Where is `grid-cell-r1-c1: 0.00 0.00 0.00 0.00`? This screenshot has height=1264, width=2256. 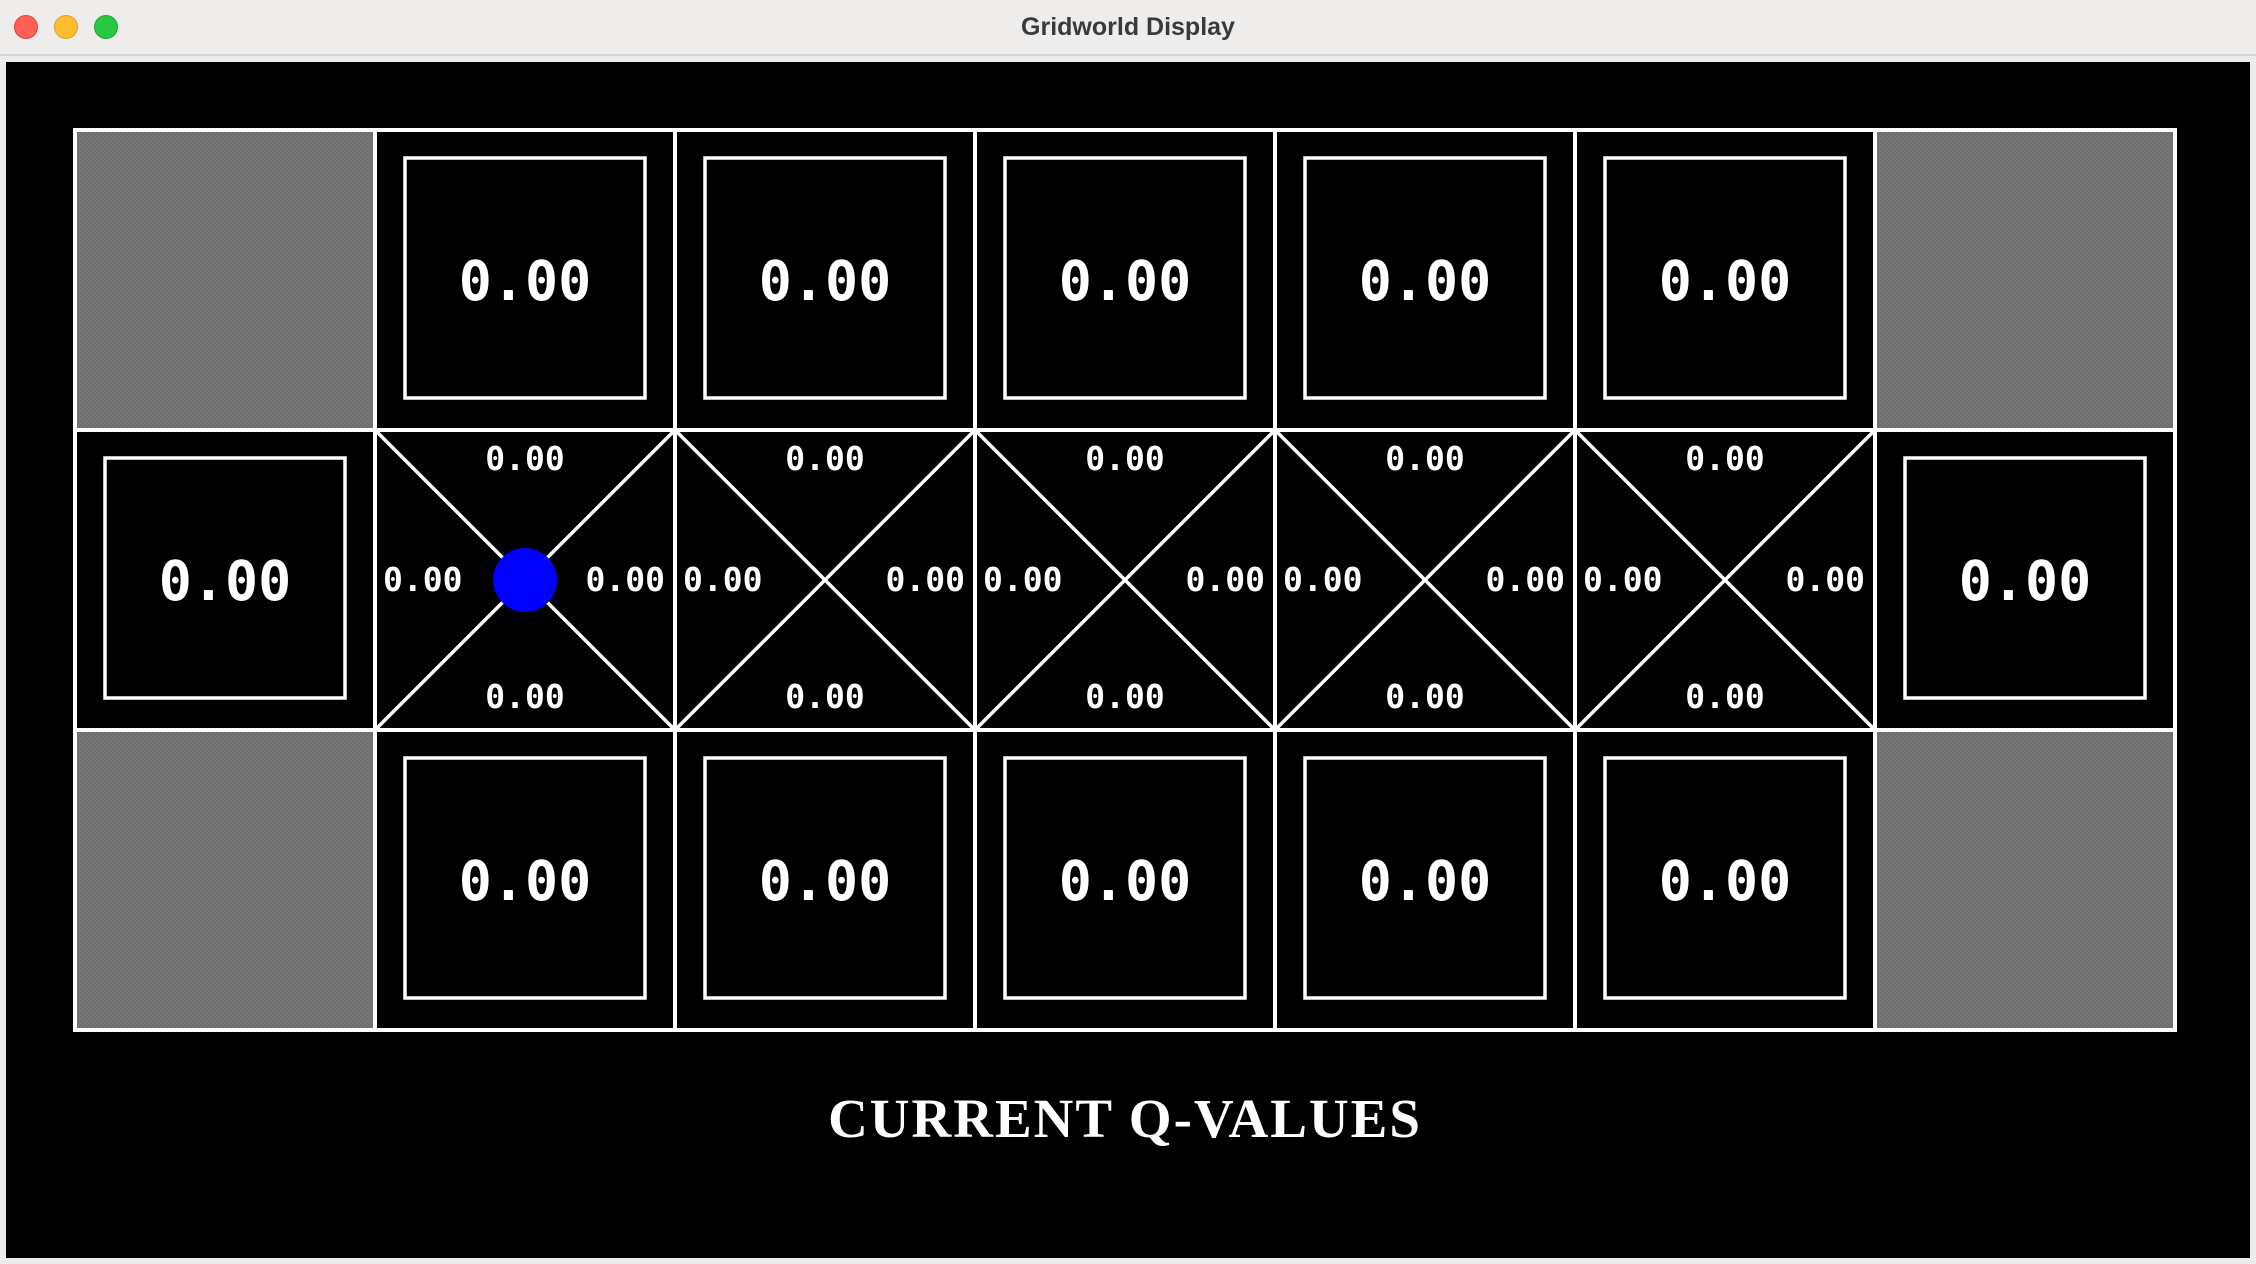
grid-cell-r1-c1: 0.00 0.00 0.00 0.00 is located at coordinates (525, 580).